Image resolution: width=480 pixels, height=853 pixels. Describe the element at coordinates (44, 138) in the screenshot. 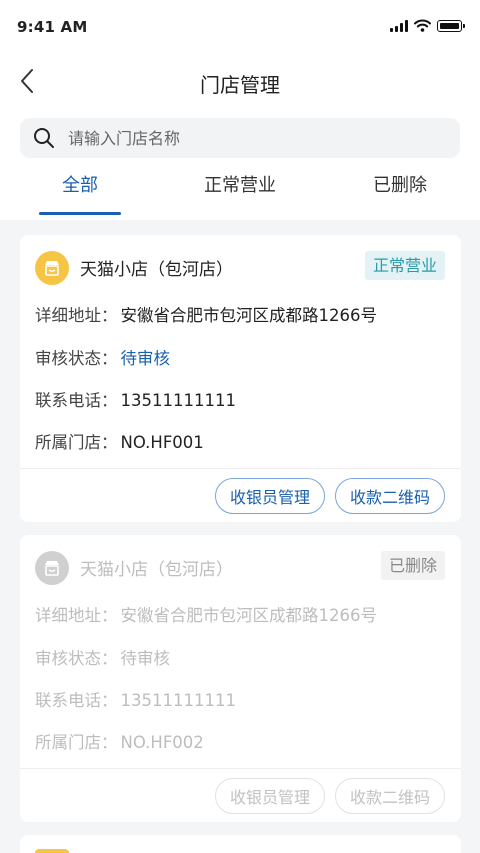

I see `search-icon` at that location.